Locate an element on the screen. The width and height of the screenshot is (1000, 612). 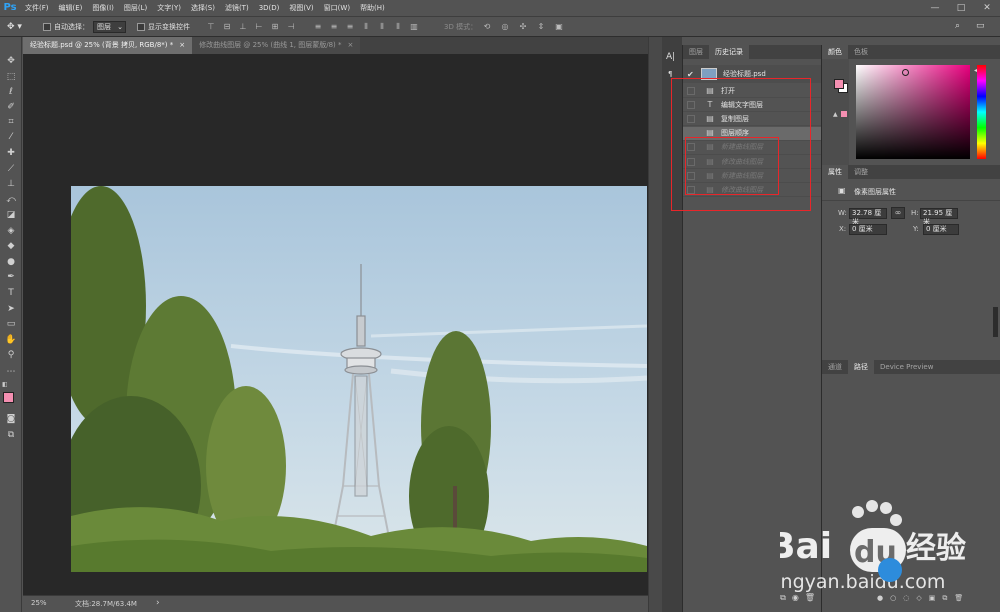
auto-select-checkbox is located at coordinates (47, 27).